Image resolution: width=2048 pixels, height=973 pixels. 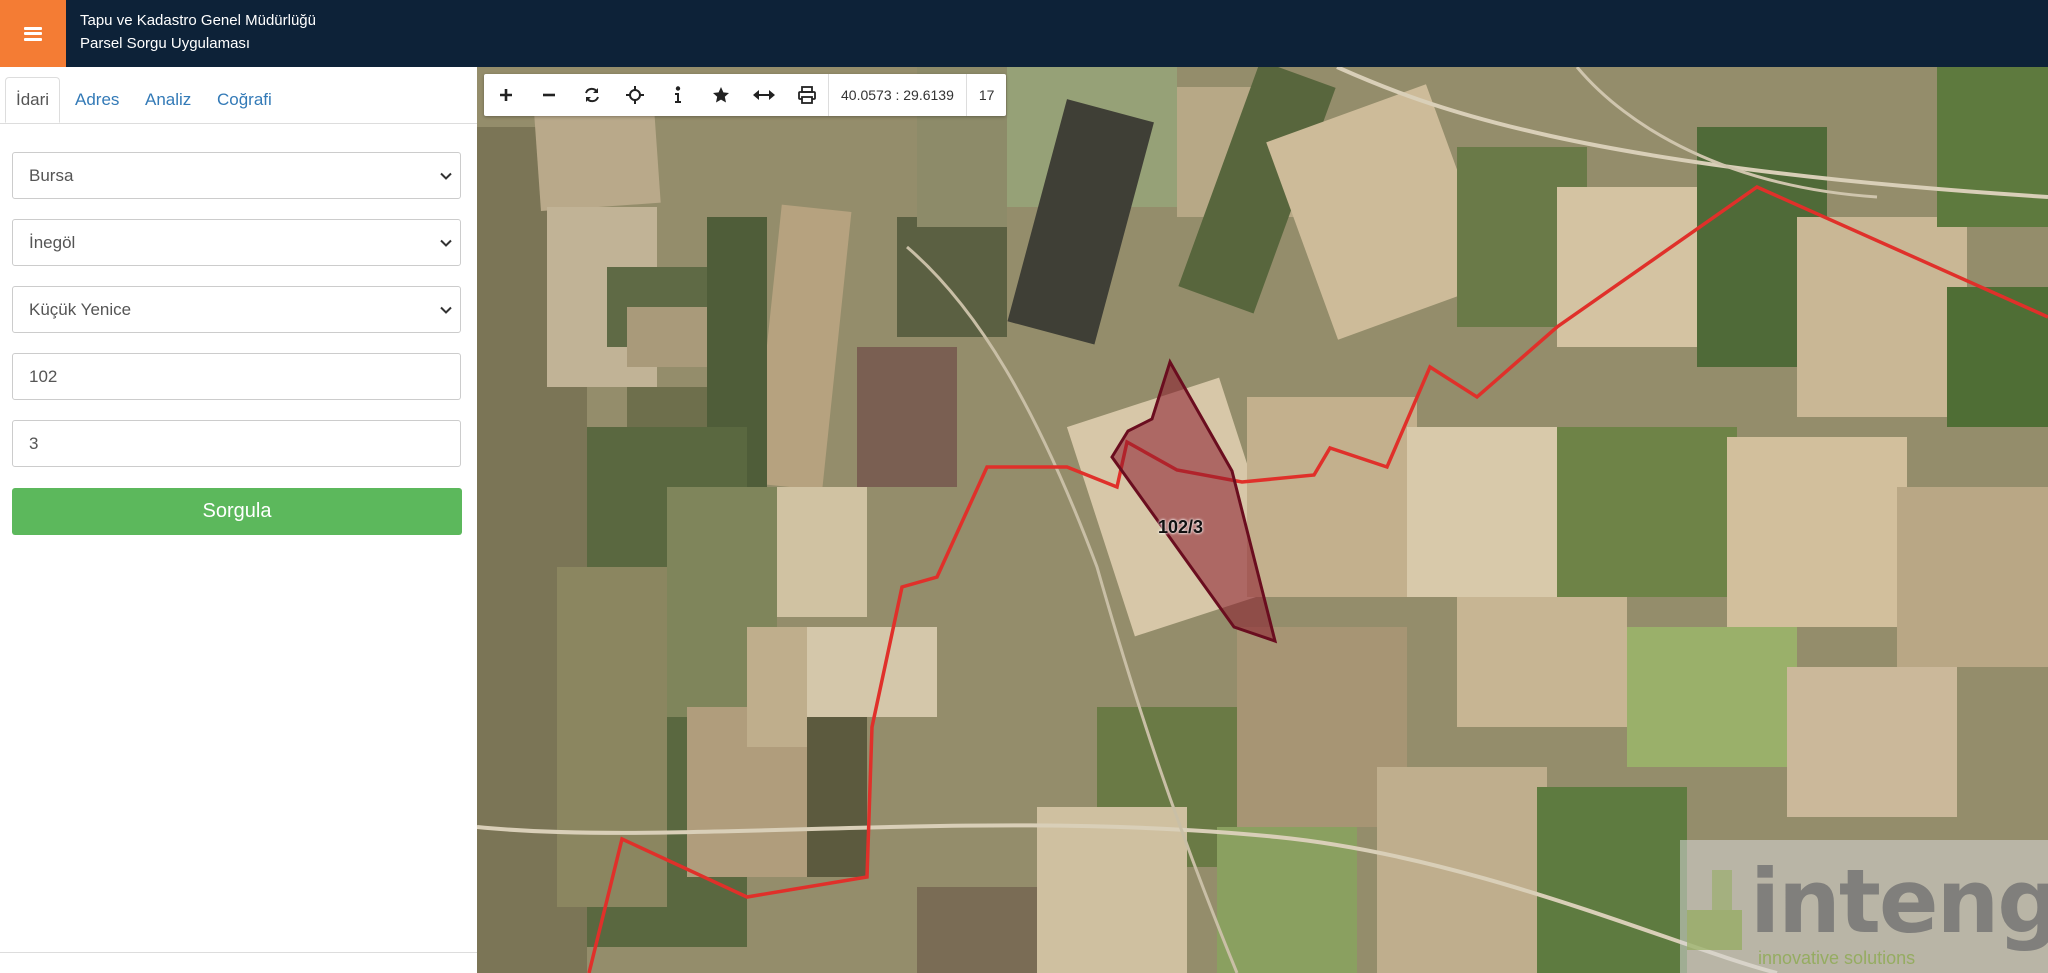 I want to click on map-toolbar: 40.0573 : 29.6139 17, so click(x=745, y=95).